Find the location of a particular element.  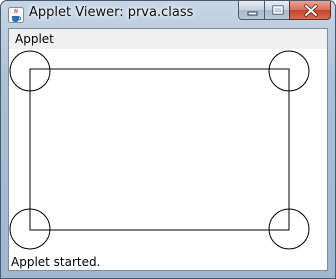

close-button is located at coordinates (310, 10).